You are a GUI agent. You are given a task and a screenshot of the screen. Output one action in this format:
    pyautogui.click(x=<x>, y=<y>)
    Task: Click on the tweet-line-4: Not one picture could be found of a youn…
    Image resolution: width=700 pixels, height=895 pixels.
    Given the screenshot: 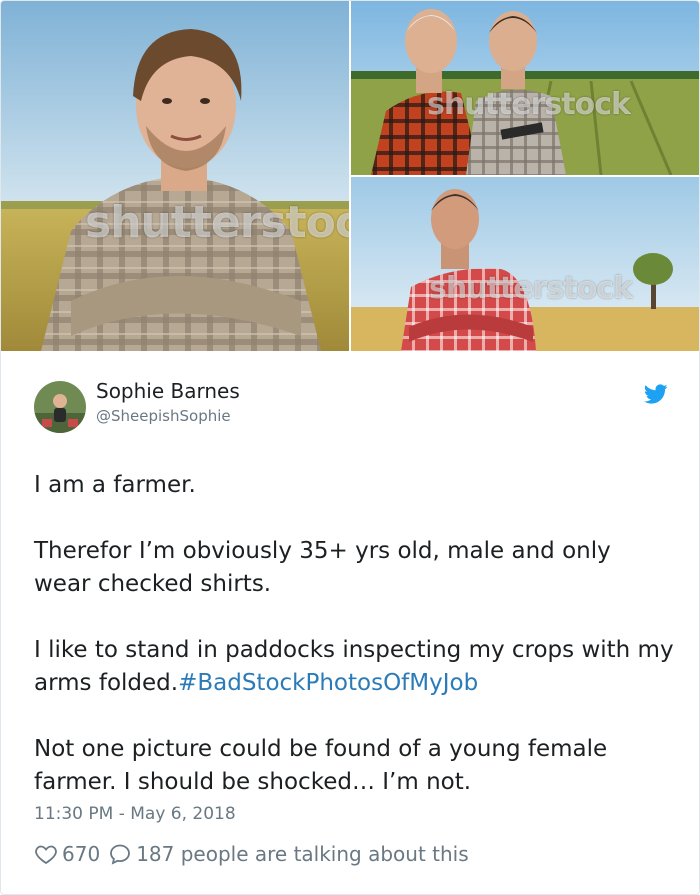 What is the action you would take?
    pyautogui.click(x=321, y=765)
    